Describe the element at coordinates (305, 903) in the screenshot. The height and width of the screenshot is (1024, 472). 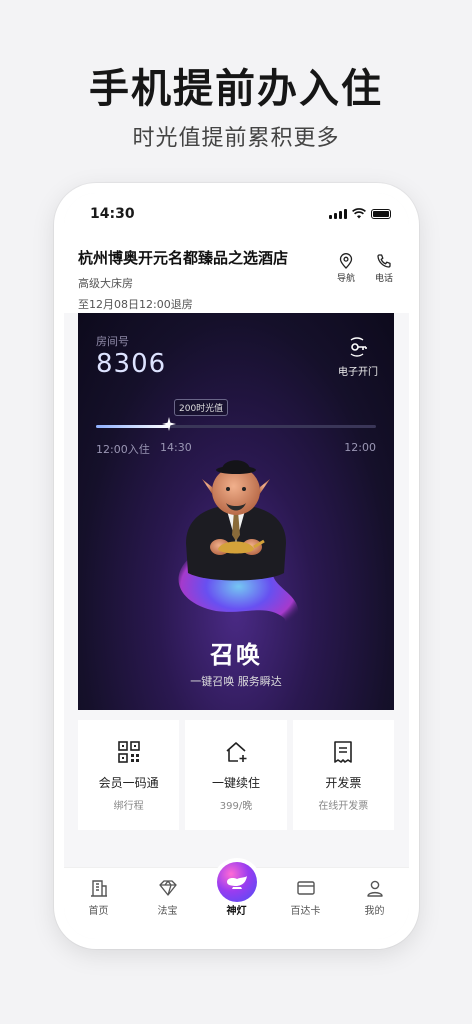
I see `tab-card: 百达卡` at that location.